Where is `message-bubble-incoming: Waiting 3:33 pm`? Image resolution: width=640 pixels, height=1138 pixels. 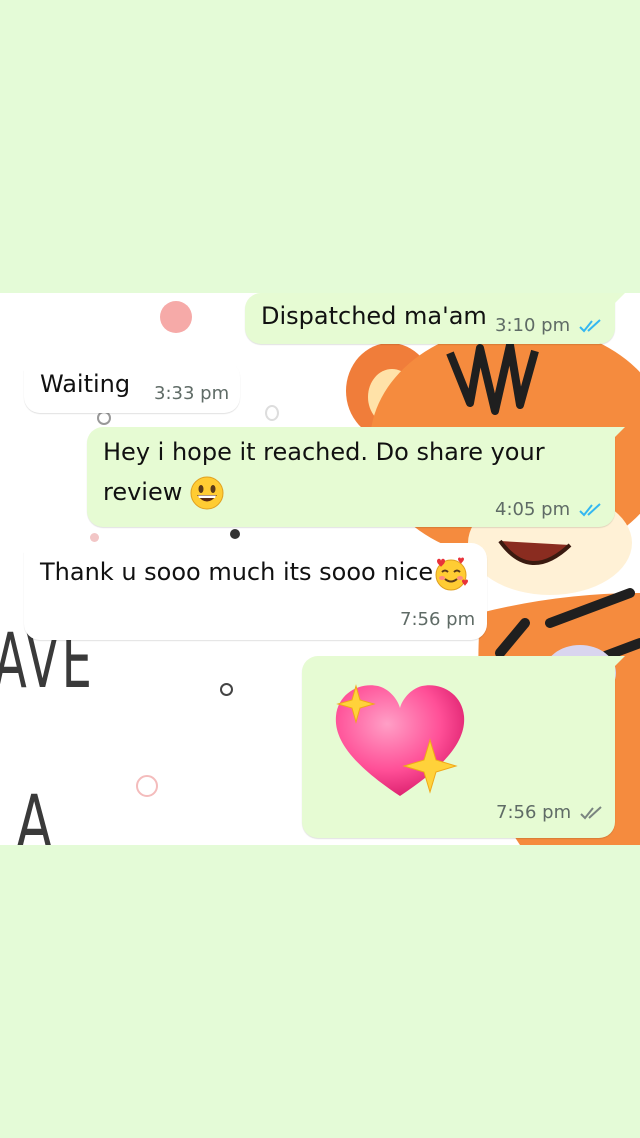 message-bubble-incoming: Waiting 3:33 pm is located at coordinates (127, 387).